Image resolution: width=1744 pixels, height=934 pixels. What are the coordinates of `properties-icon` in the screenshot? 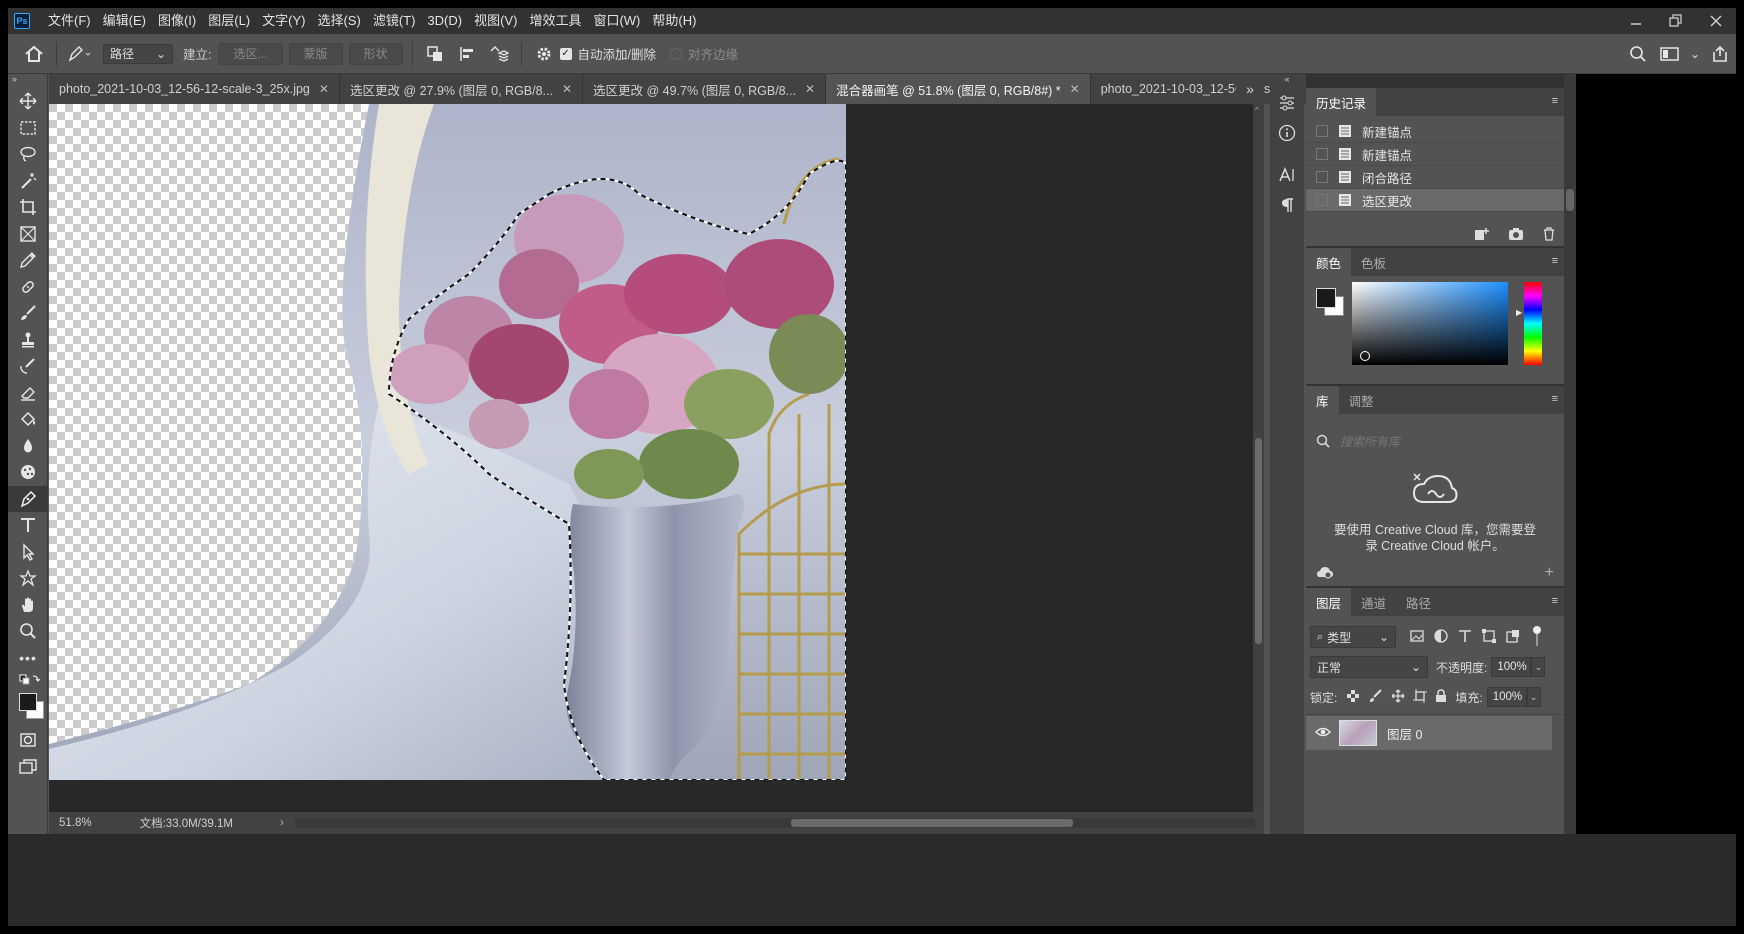 It's located at (1287, 103).